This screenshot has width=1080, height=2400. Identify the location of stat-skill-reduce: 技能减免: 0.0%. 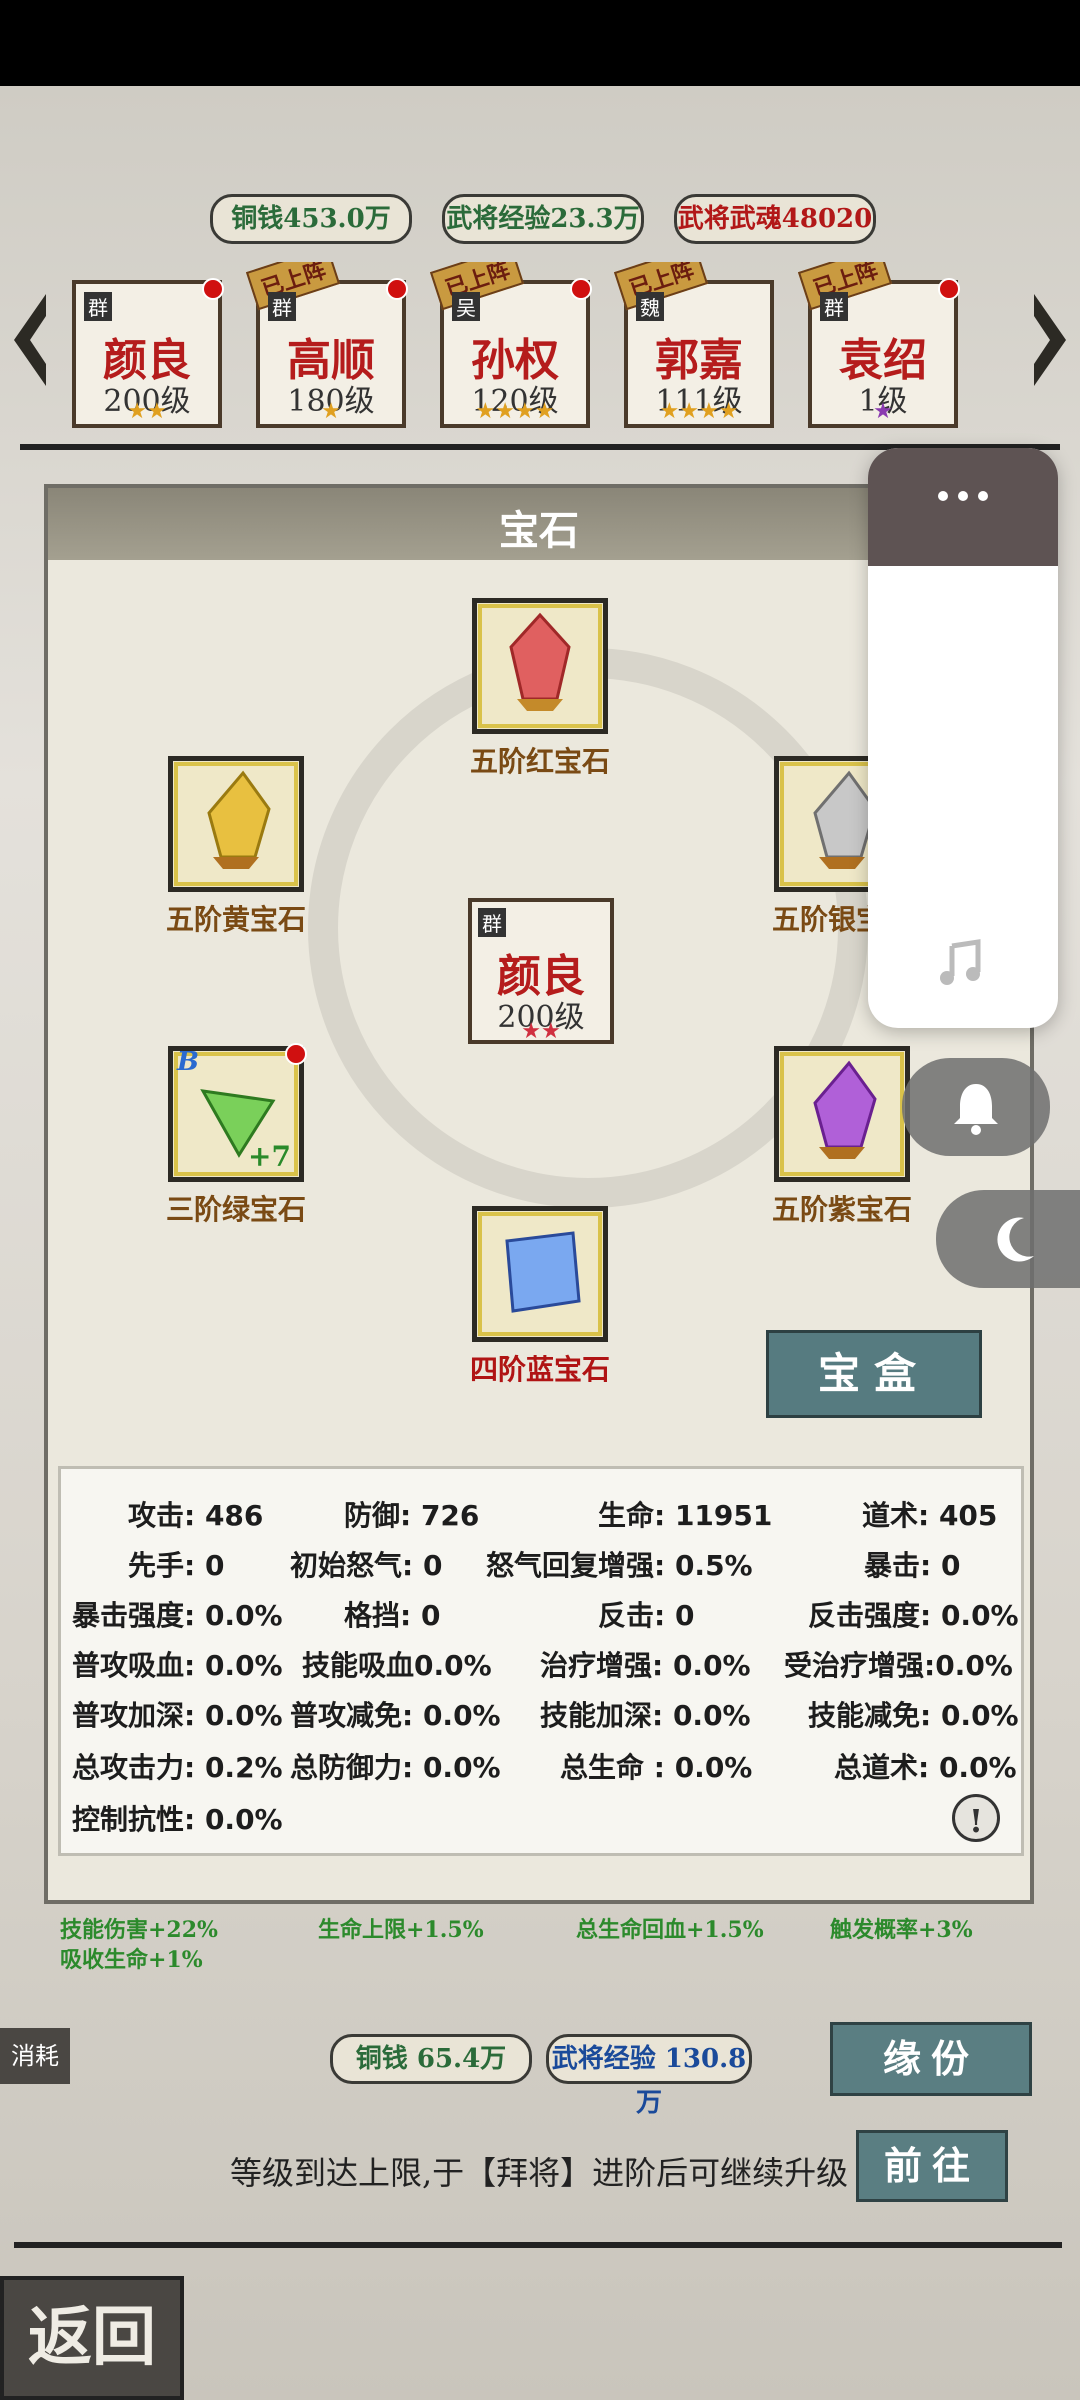
(913, 1715).